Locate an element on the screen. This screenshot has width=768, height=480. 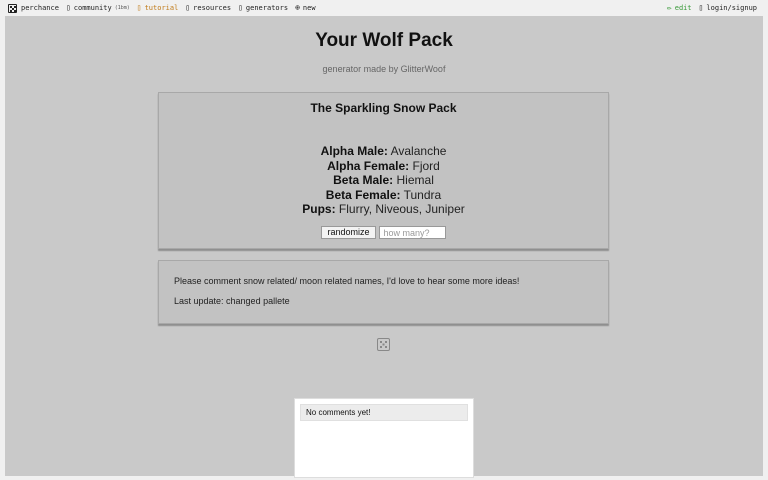
pack-row-label: Beta Female: is located at coordinates (363, 194).